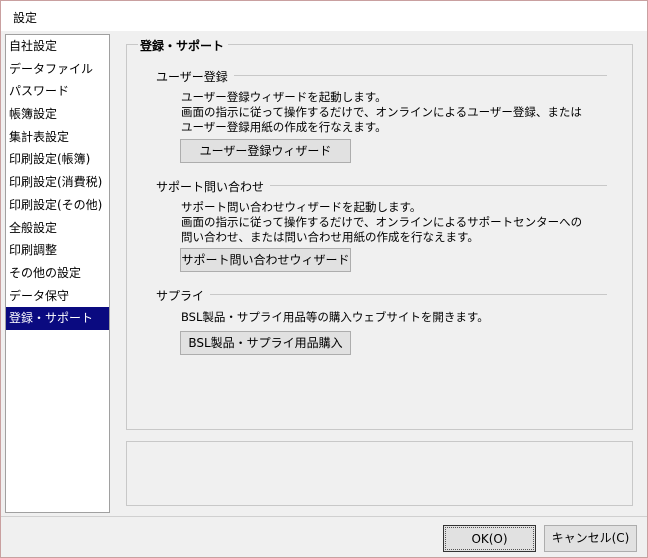 The height and width of the screenshot is (558, 648). Describe the element at coordinates (324, 516) in the screenshot. I see `footer-divider` at that location.